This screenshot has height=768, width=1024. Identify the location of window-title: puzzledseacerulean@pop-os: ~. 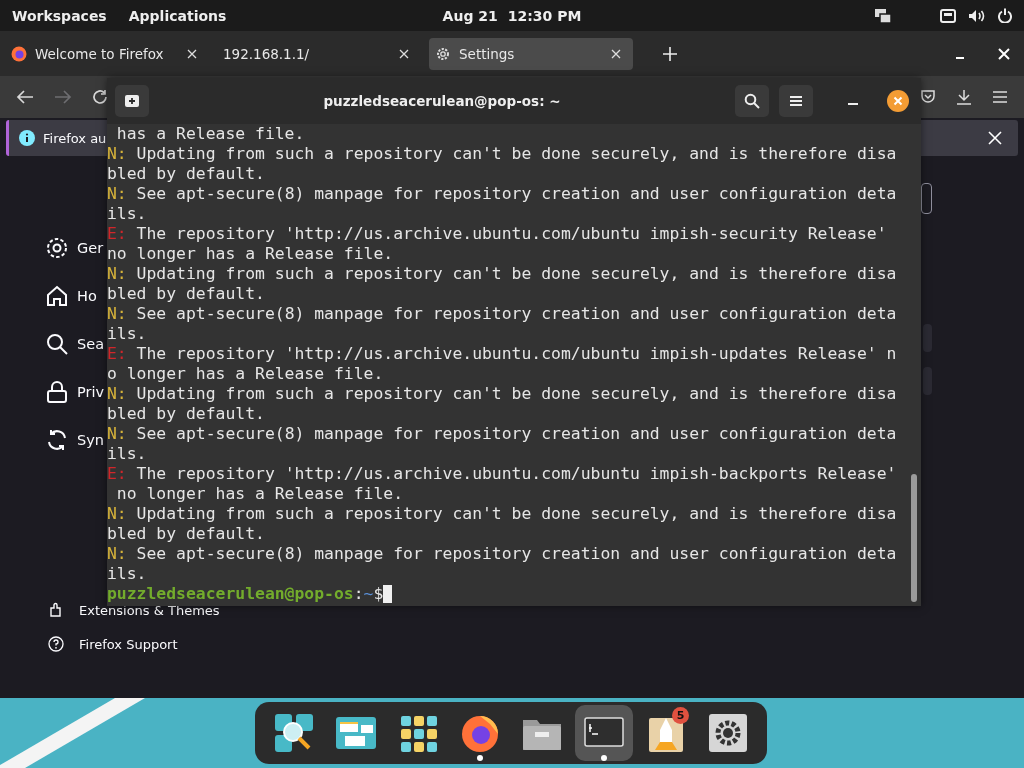
(442, 101).